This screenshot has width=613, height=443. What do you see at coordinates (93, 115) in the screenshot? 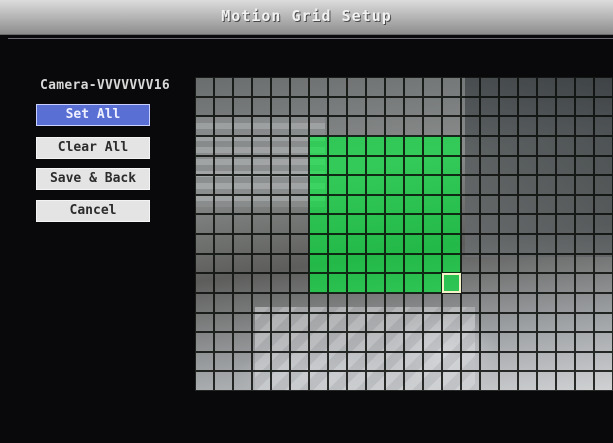
I see `set-all-button: Set All` at bounding box center [93, 115].